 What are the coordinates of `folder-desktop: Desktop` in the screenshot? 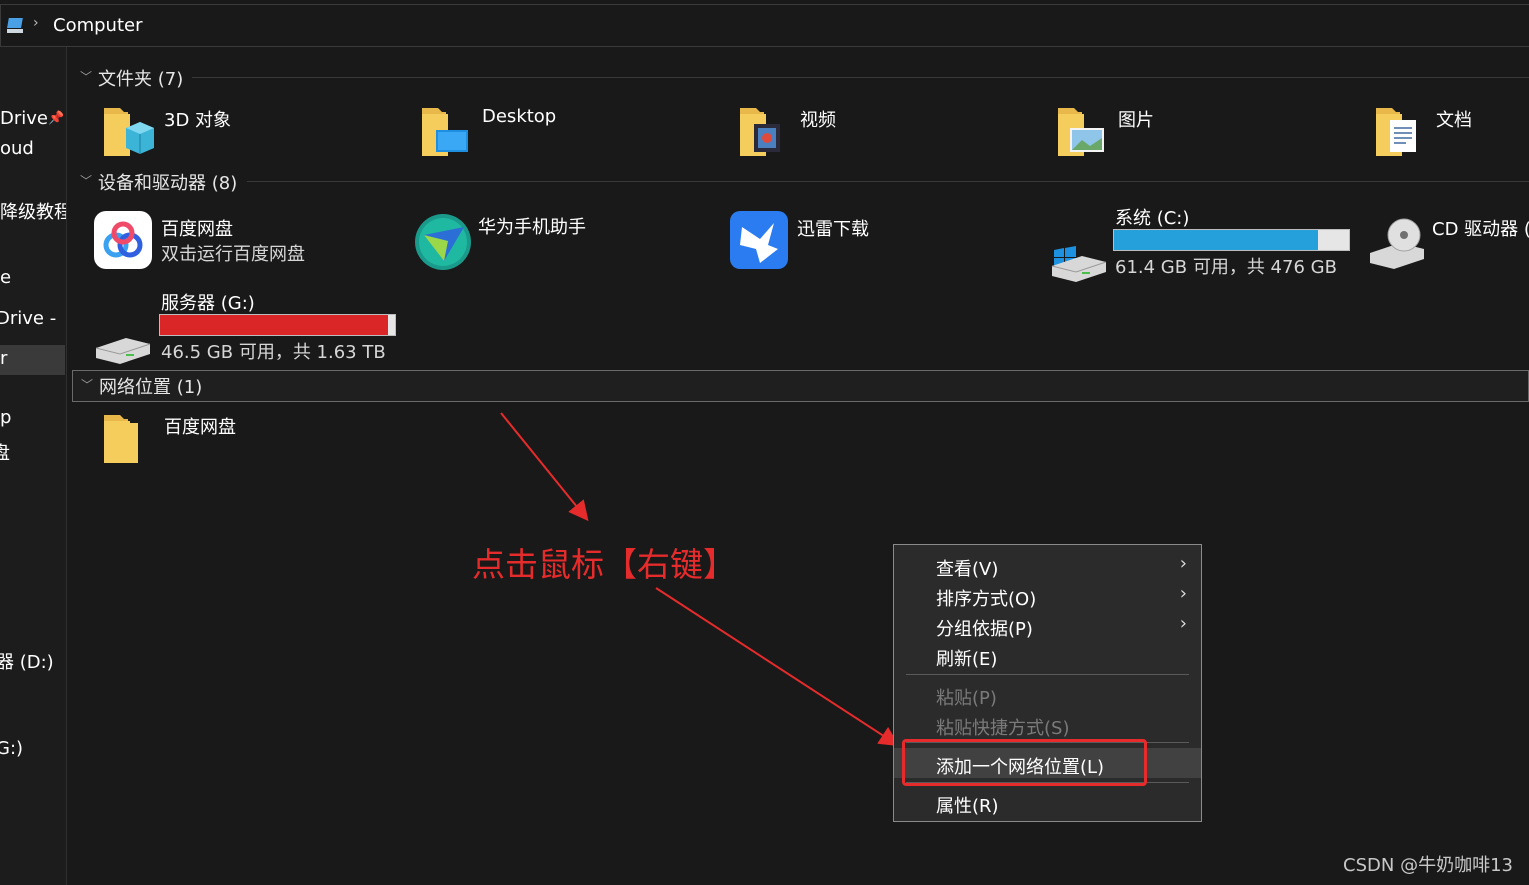 It's located at (556, 133).